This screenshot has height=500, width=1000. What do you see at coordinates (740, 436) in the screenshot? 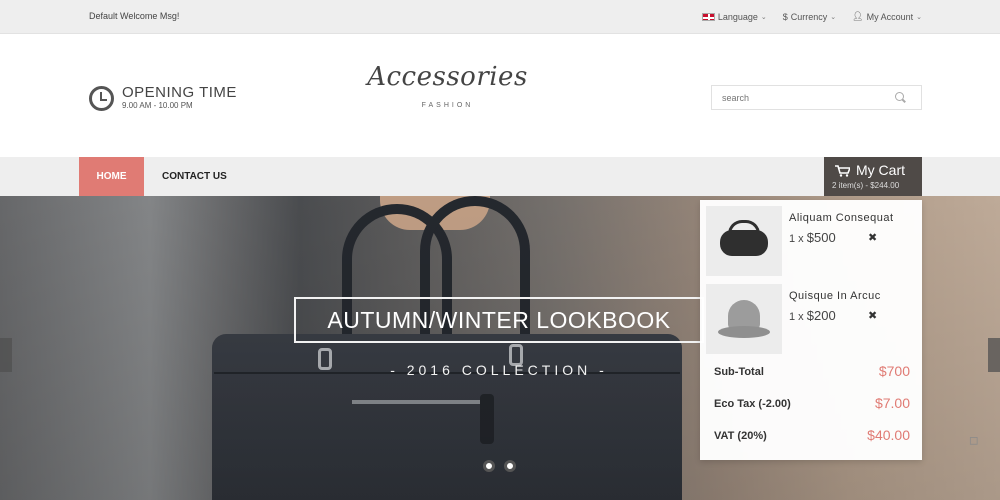
I see `vat-label: VAT (20%)` at bounding box center [740, 436].